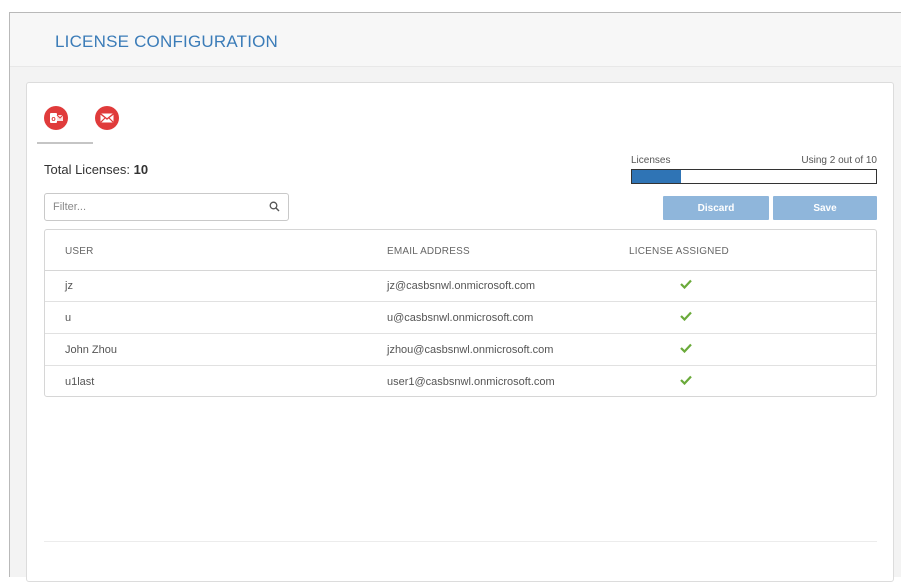 This screenshot has height=582, width=901. What do you see at coordinates (167, 41) in the screenshot?
I see `page-title: LICENSE CONFIGURATION` at bounding box center [167, 41].